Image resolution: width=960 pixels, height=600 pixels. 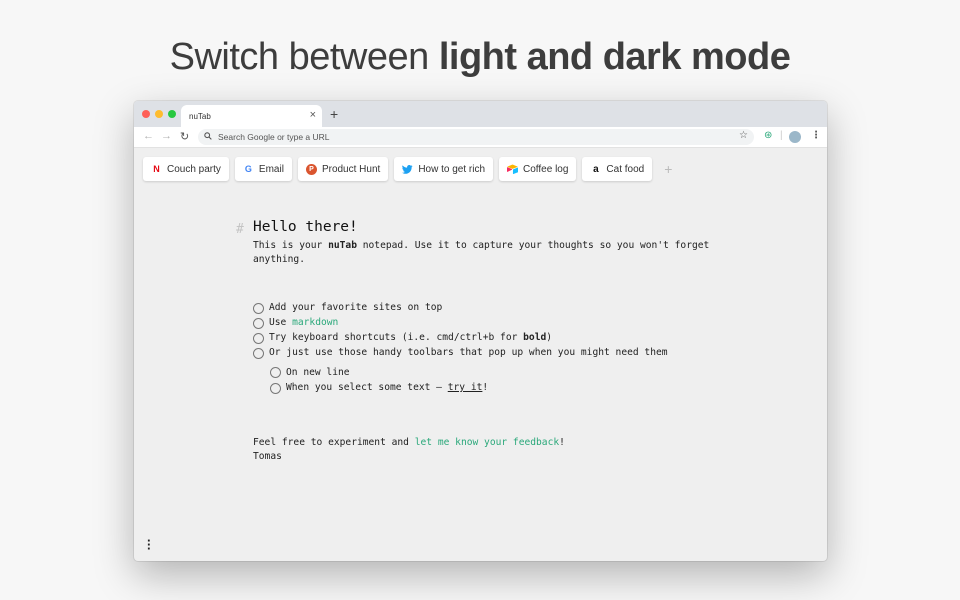 I want to click on bookmark-cat-food: a Cat food, so click(x=617, y=169).